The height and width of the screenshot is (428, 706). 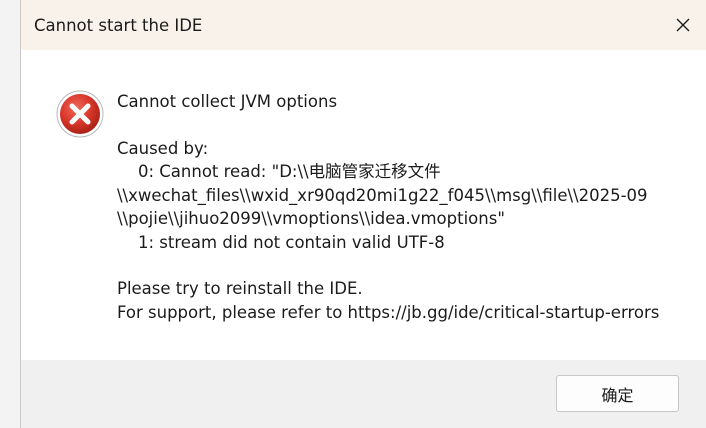 I want to click on close-icon, so click(x=683, y=25).